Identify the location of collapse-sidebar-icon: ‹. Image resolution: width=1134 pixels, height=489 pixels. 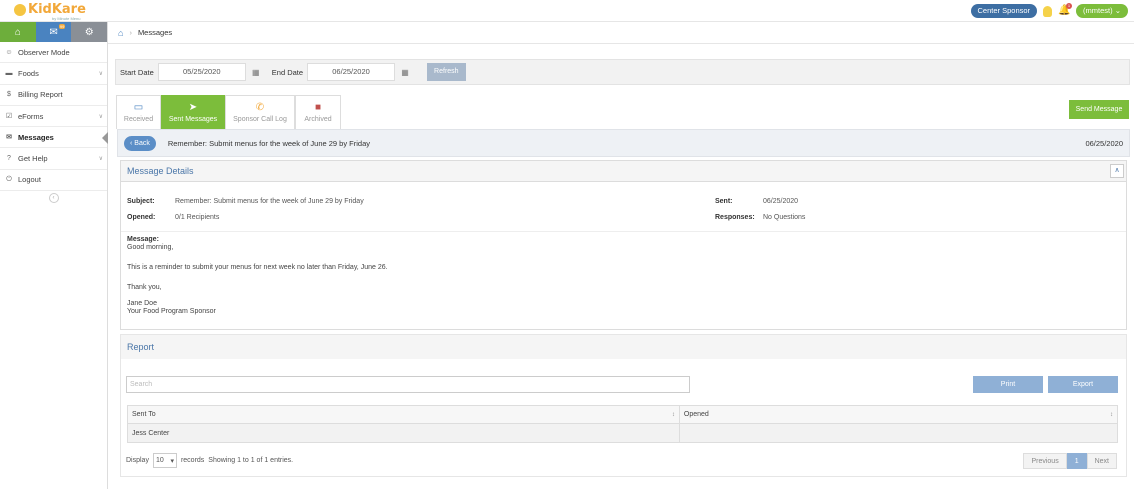
(53, 198).